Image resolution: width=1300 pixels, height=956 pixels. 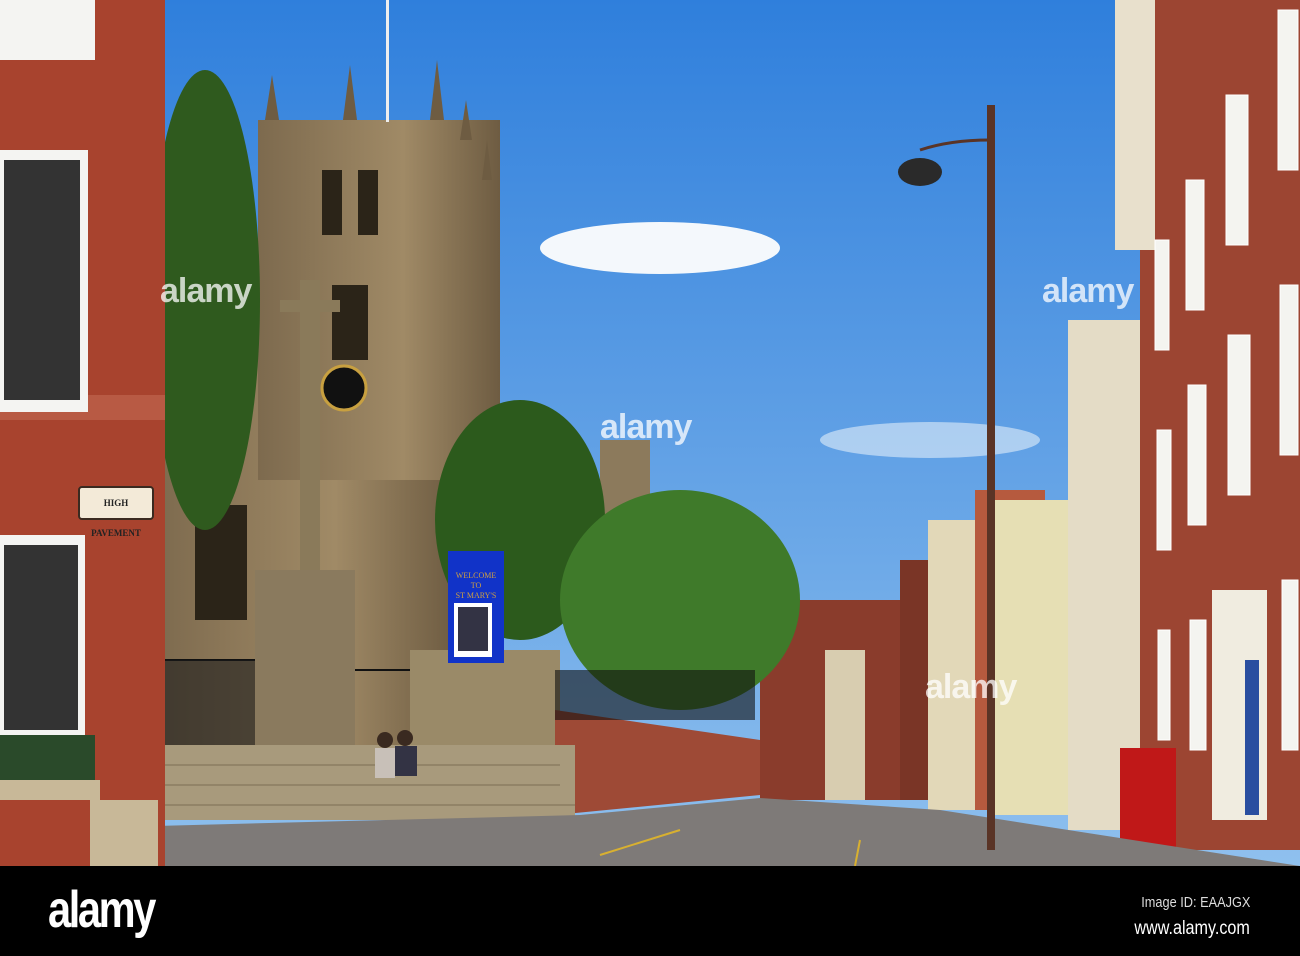 What do you see at coordinates (660, 248) in the screenshot?
I see `cloud` at bounding box center [660, 248].